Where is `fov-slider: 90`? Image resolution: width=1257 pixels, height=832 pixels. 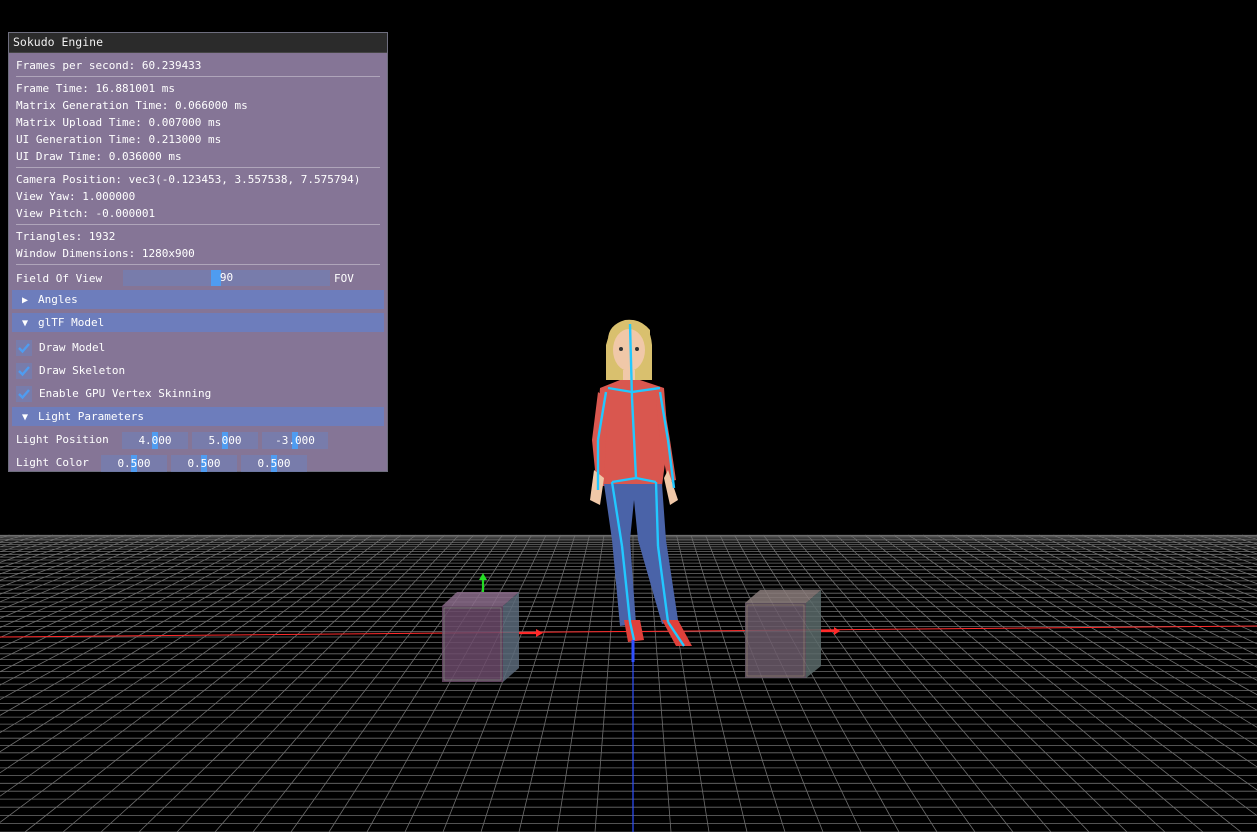
fov-slider: 90 is located at coordinates (226, 278).